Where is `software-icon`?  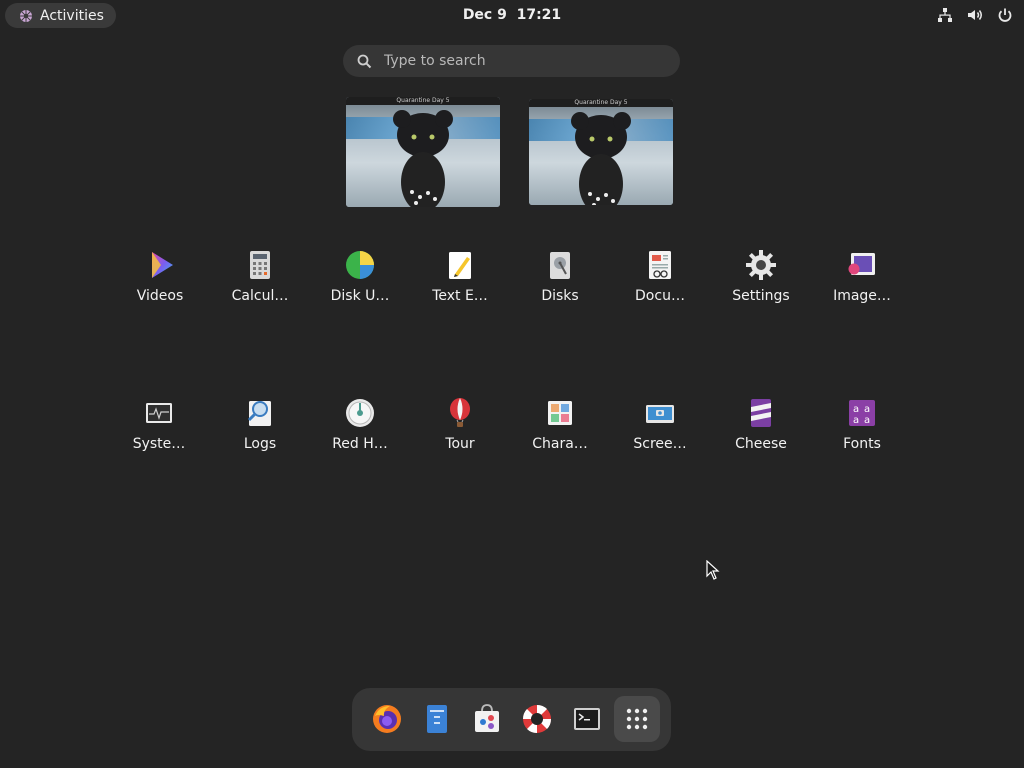
software-icon is located at coordinates (487, 718).